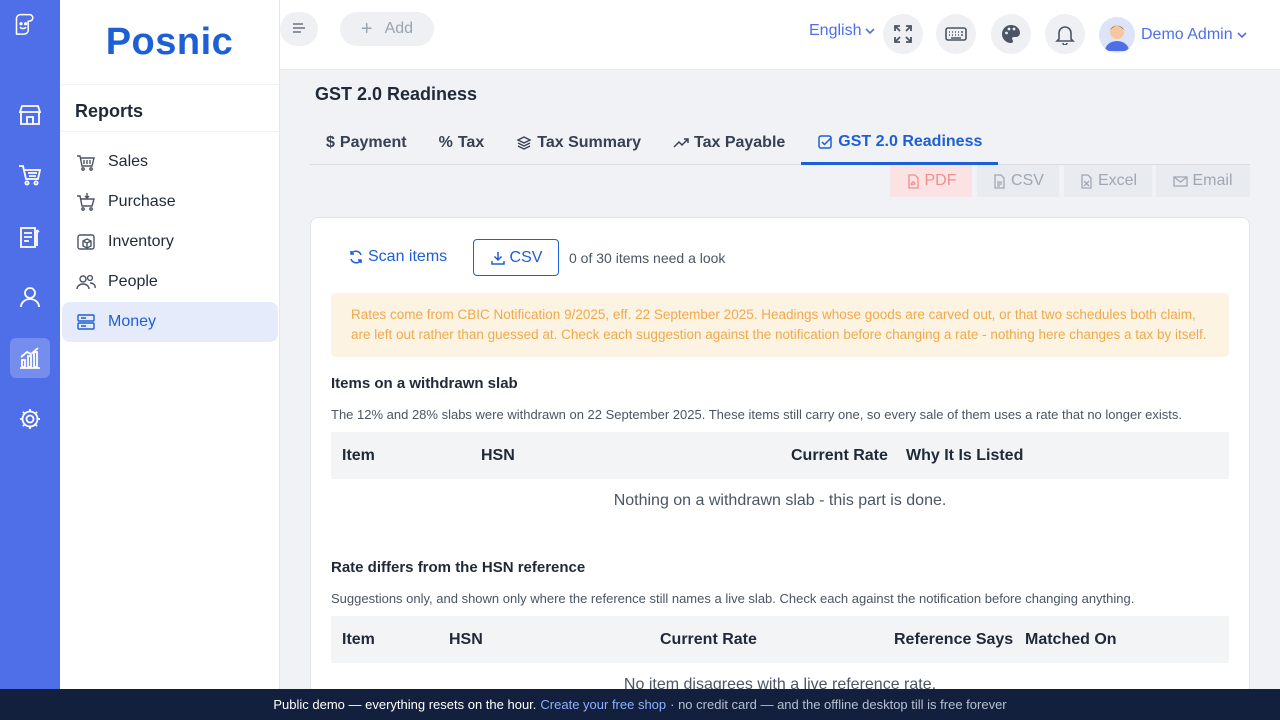  What do you see at coordinates (835, 30) in the screenshot?
I see `language-label: English` at bounding box center [835, 30].